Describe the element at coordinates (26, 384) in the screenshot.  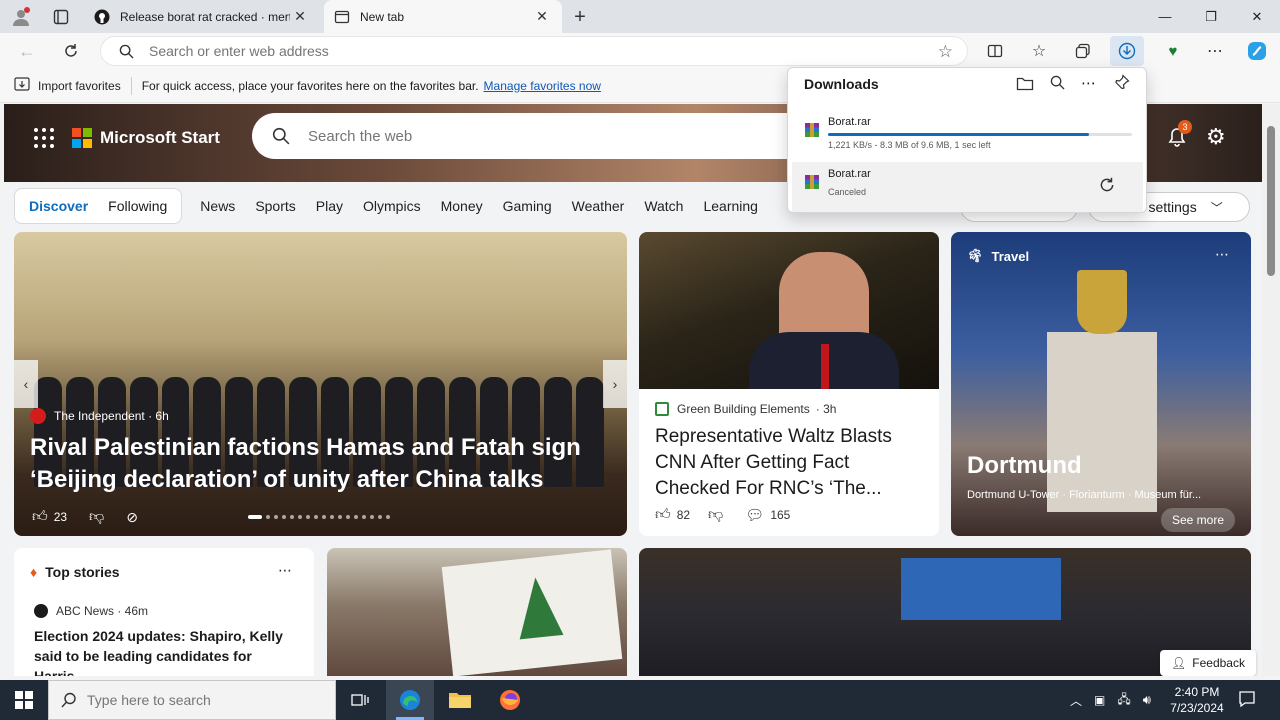
I see `carousel-prev-button: ‹` at that location.